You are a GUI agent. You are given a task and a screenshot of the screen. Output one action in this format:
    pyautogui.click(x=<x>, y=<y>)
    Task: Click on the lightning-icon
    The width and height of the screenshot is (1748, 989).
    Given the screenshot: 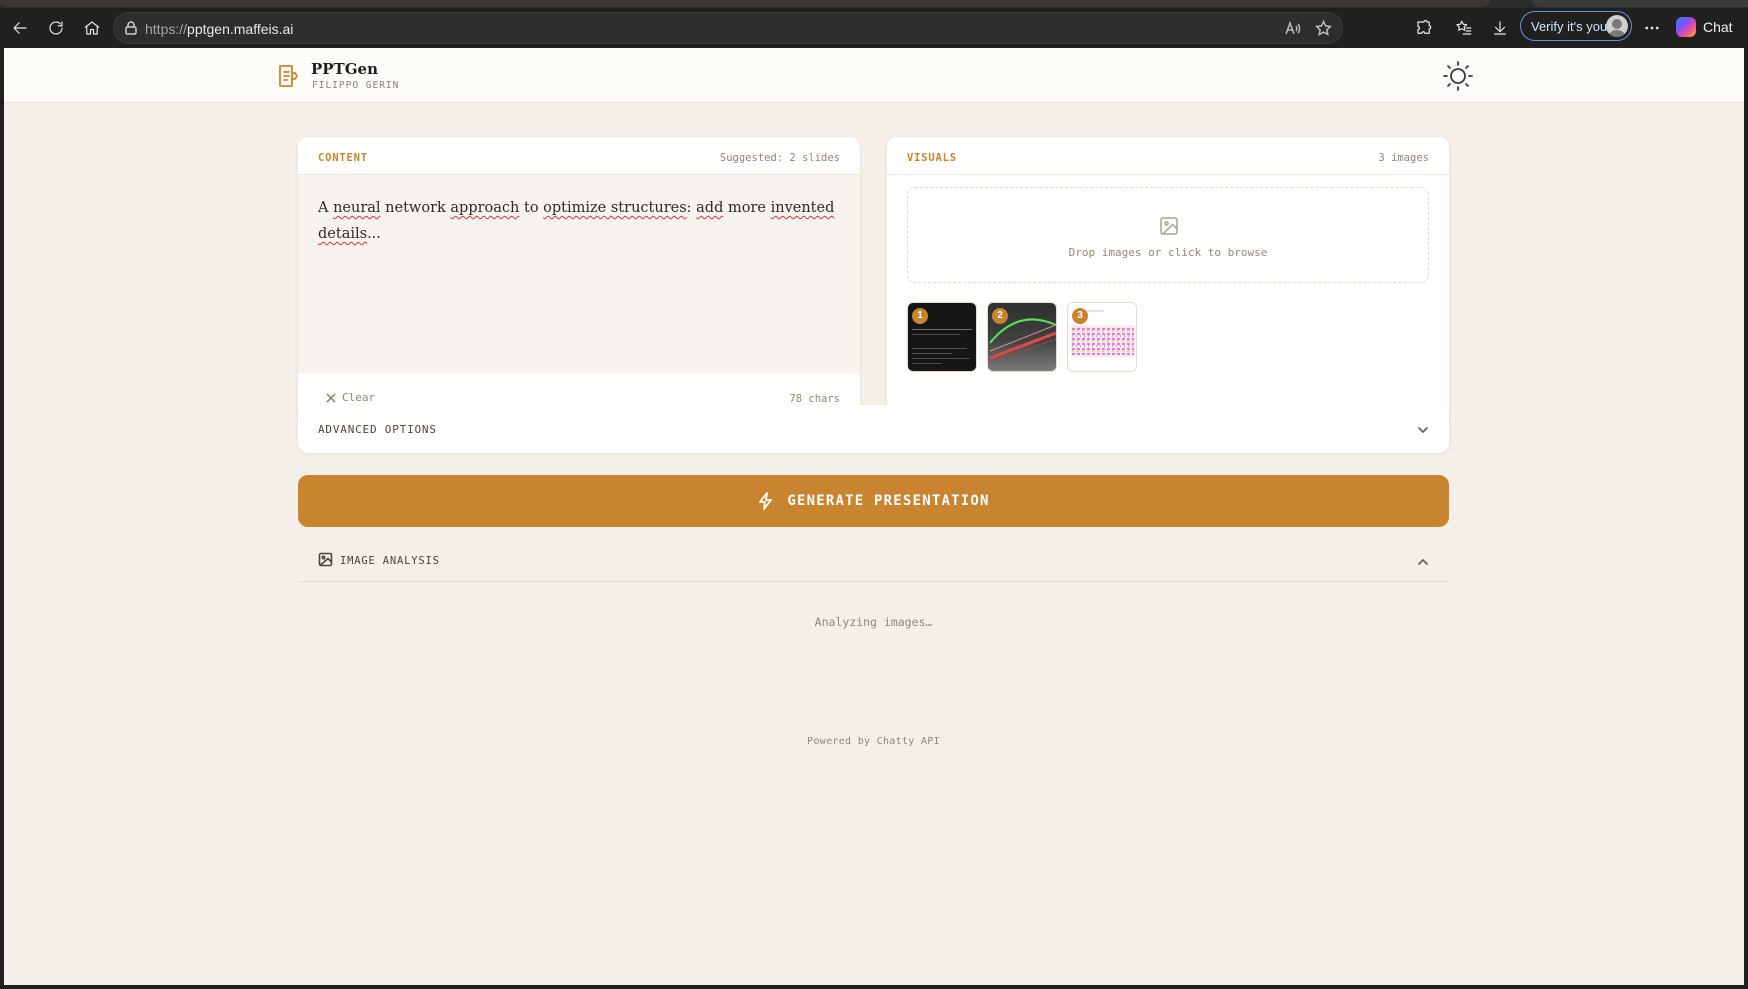 What is the action you would take?
    pyautogui.click(x=766, y=501)
    